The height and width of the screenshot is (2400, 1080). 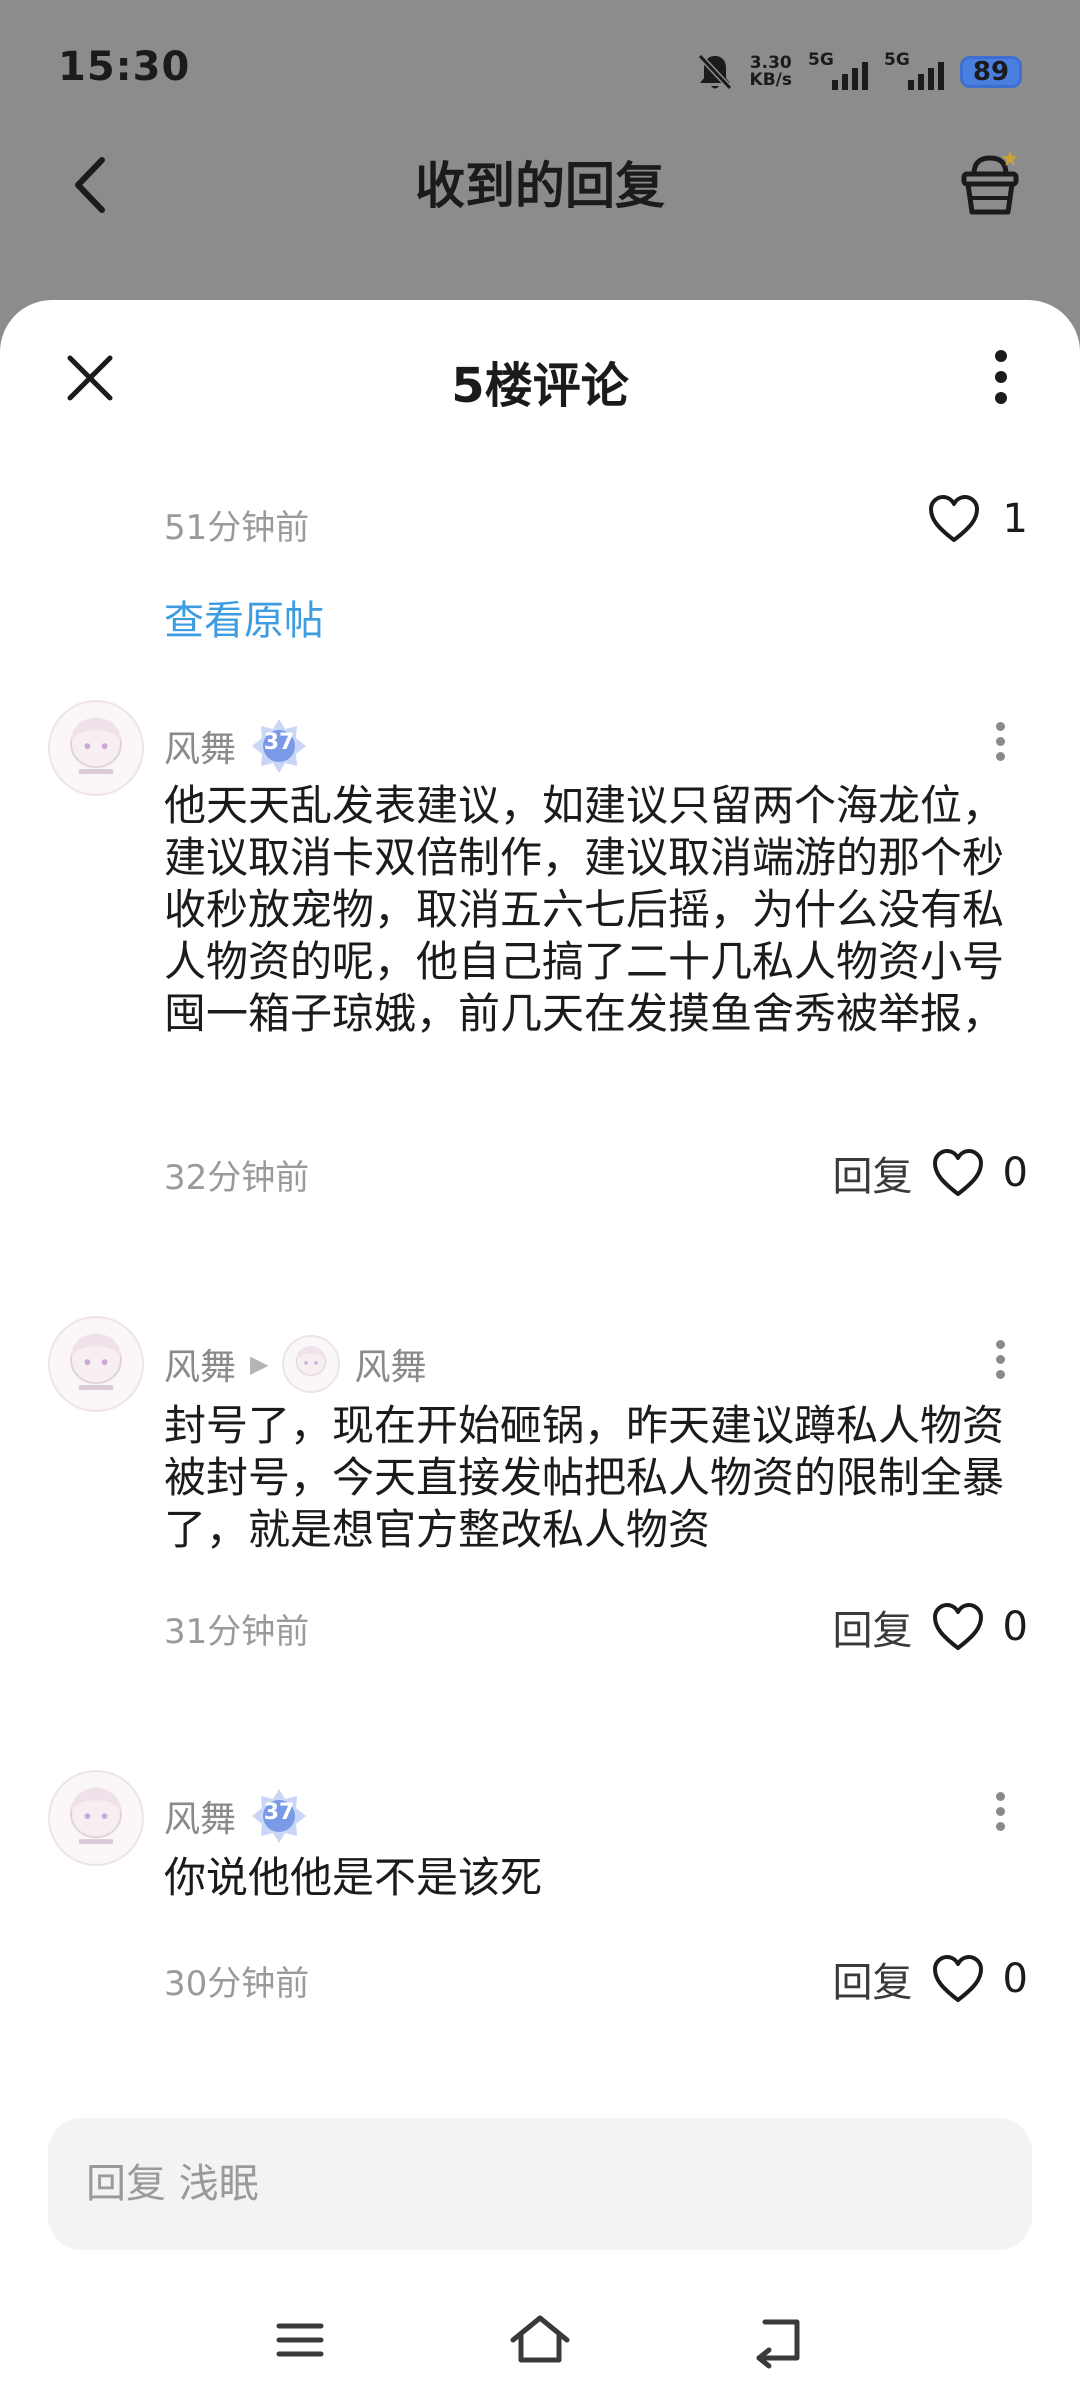 What do you see at coordinates (353, 1877) in the screenshot?
I see `comment-text: 你说他他是不是该死` at bounding box center [353, 1877].